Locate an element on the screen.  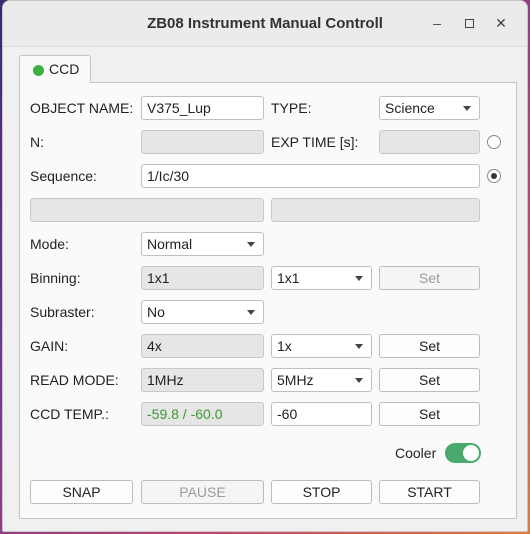
pause-button: PAUSE is located at coordinates (202, 492).